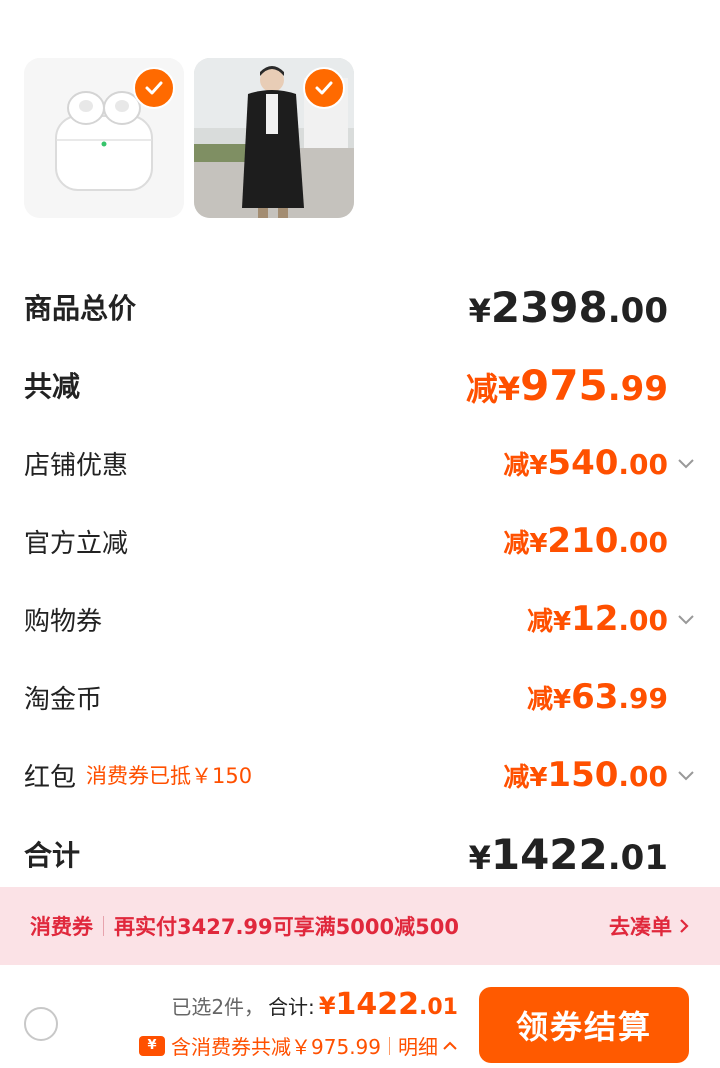  Describe the element at coordinates (104, 138) in the screenshot. I see `product-thumbnail-airpods` at that location.